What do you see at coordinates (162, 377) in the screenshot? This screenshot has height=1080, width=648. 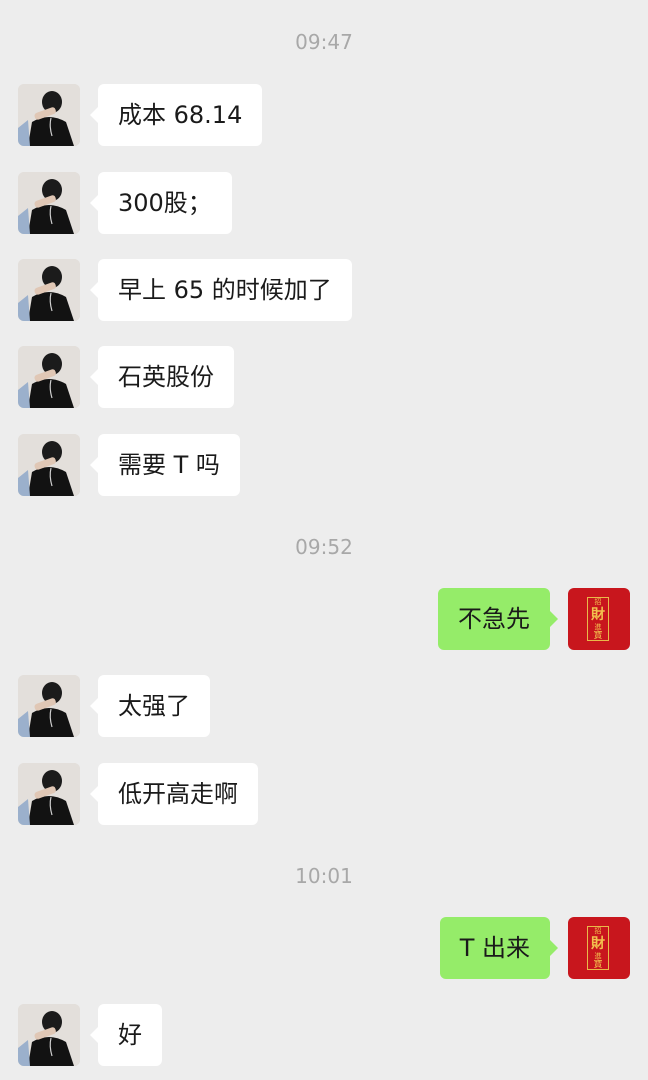 I see `message-bubble: 石英股份` at bounding box center [162, 377].